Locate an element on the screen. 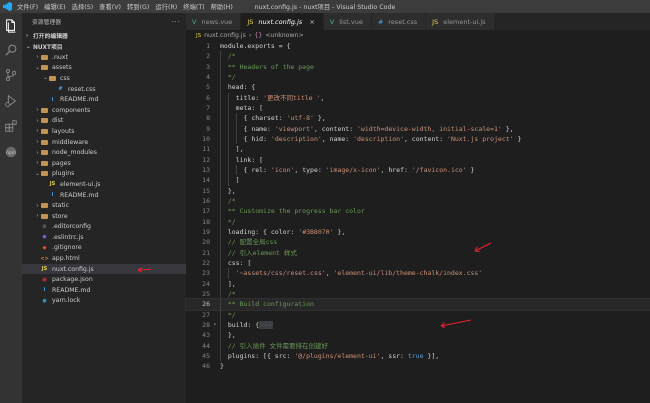 The width and height of the screenshot is (650, 403). code-line: 1 module.exports = { is located at coordinates (418, 46).